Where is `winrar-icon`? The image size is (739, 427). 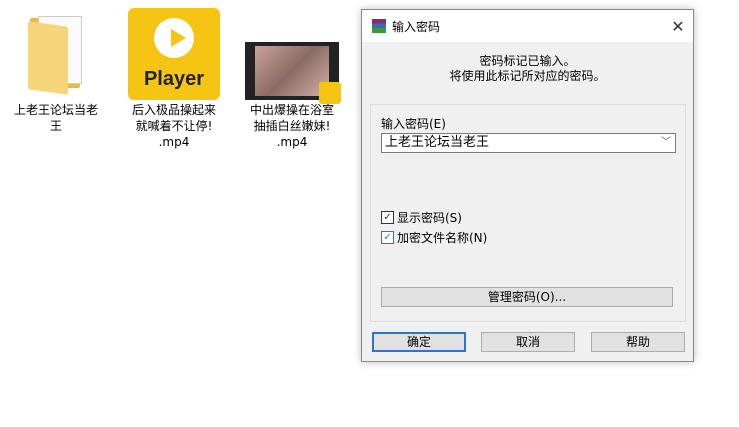 winrar-icon is located at coordinates (379, 26).